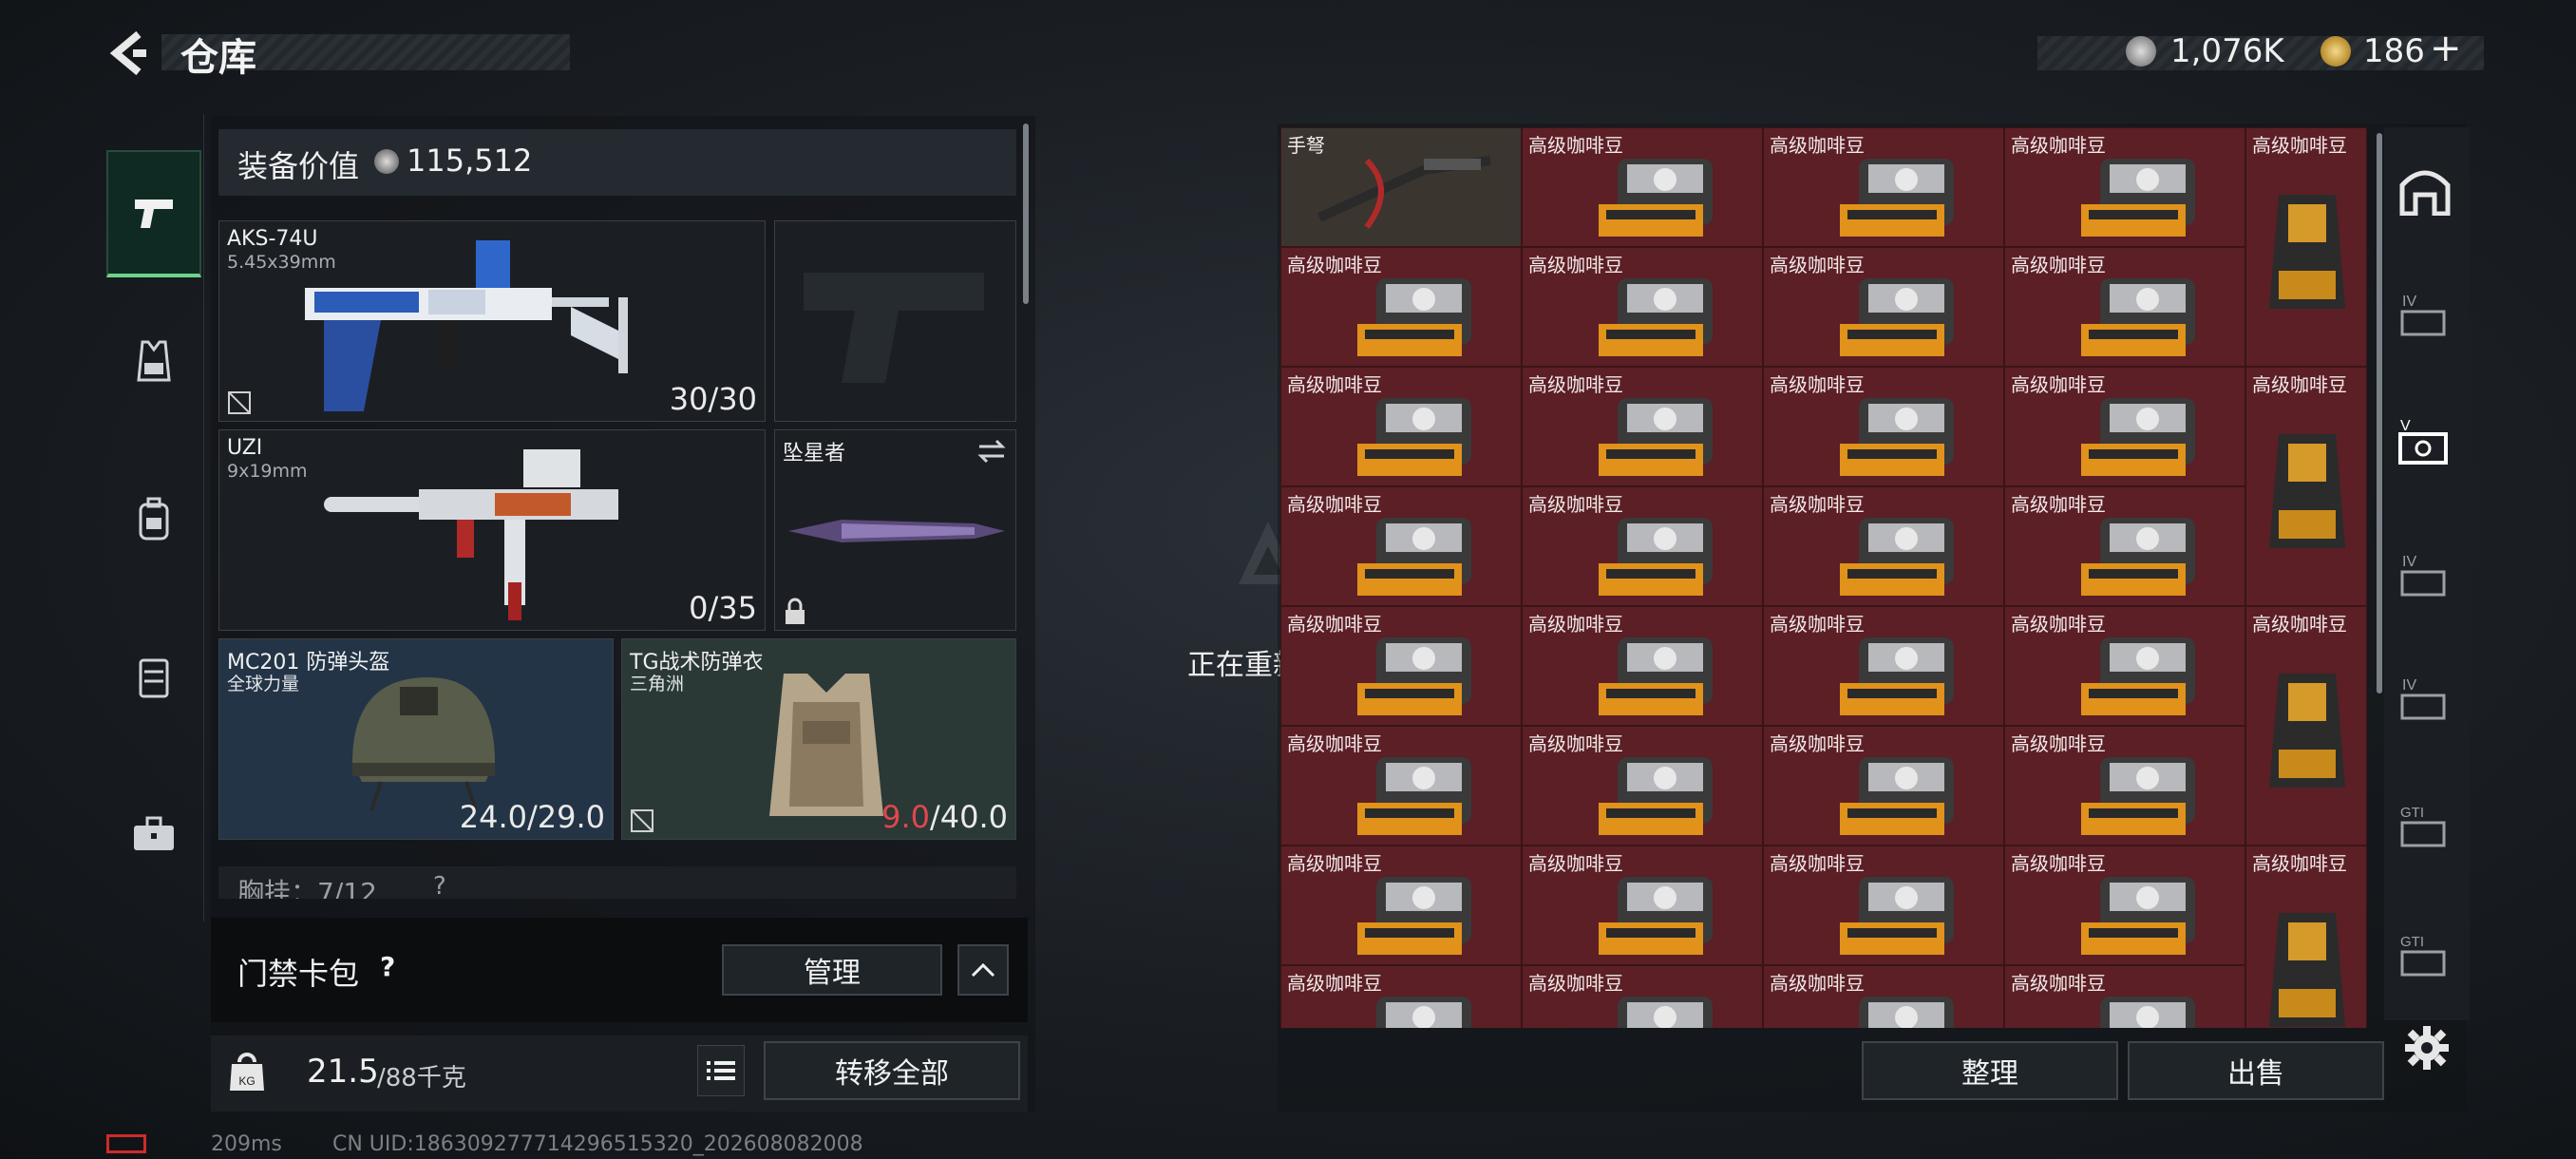 Image resolution: width=2576 pixels, height=1159 pixels. What do you see at coordinates (1306, 145) in the screenshot?
I see `item-label: 手弩` at bounding box center [1306, 145].